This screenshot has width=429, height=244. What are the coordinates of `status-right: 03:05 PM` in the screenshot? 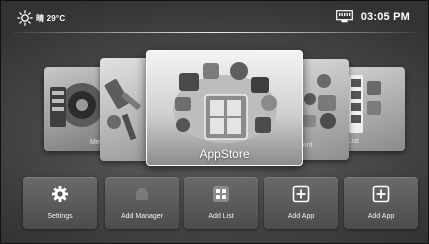 It's located at (372, 16).